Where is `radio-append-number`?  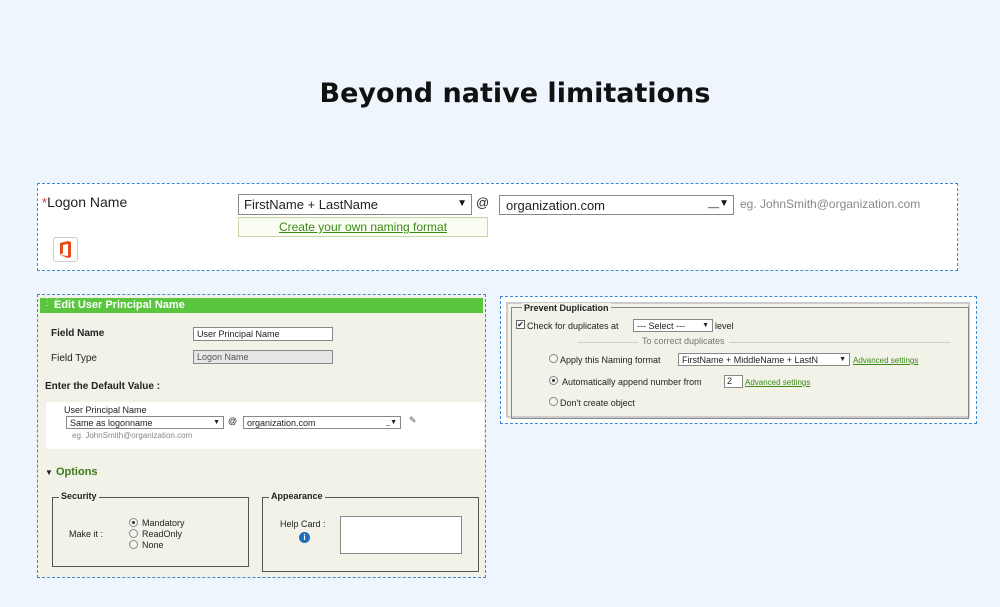
radio-append-number is located at coordinates (553, 380).